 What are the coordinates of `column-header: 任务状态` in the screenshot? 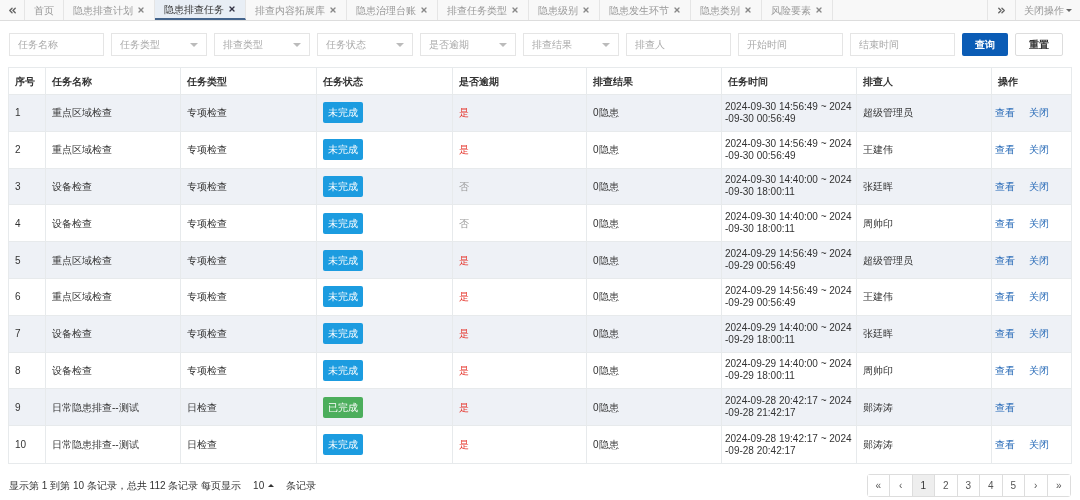 It's located at (343, 81).